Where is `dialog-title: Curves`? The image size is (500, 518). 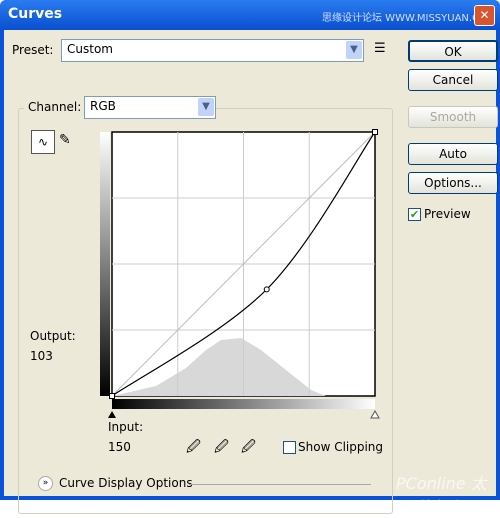 dialog-title: Curves is located at coordinates (35, 14).